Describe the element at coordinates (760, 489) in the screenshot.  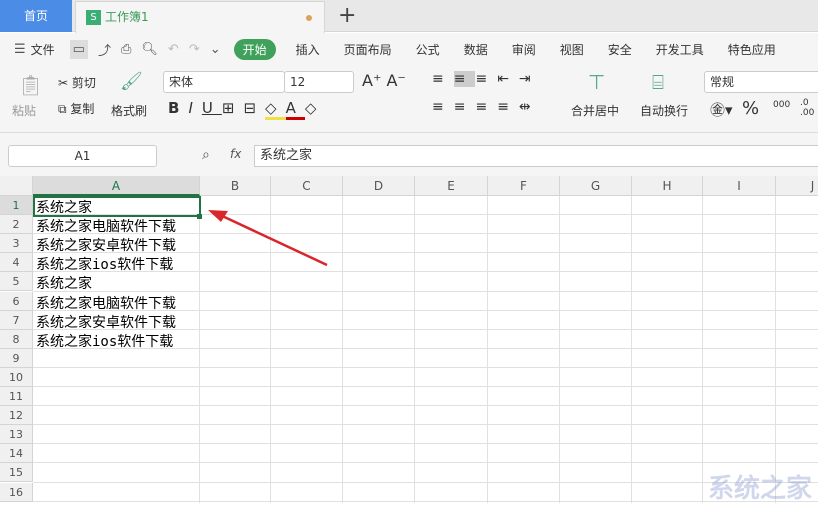
I see `watermark-logo: 系统之家` at that location.